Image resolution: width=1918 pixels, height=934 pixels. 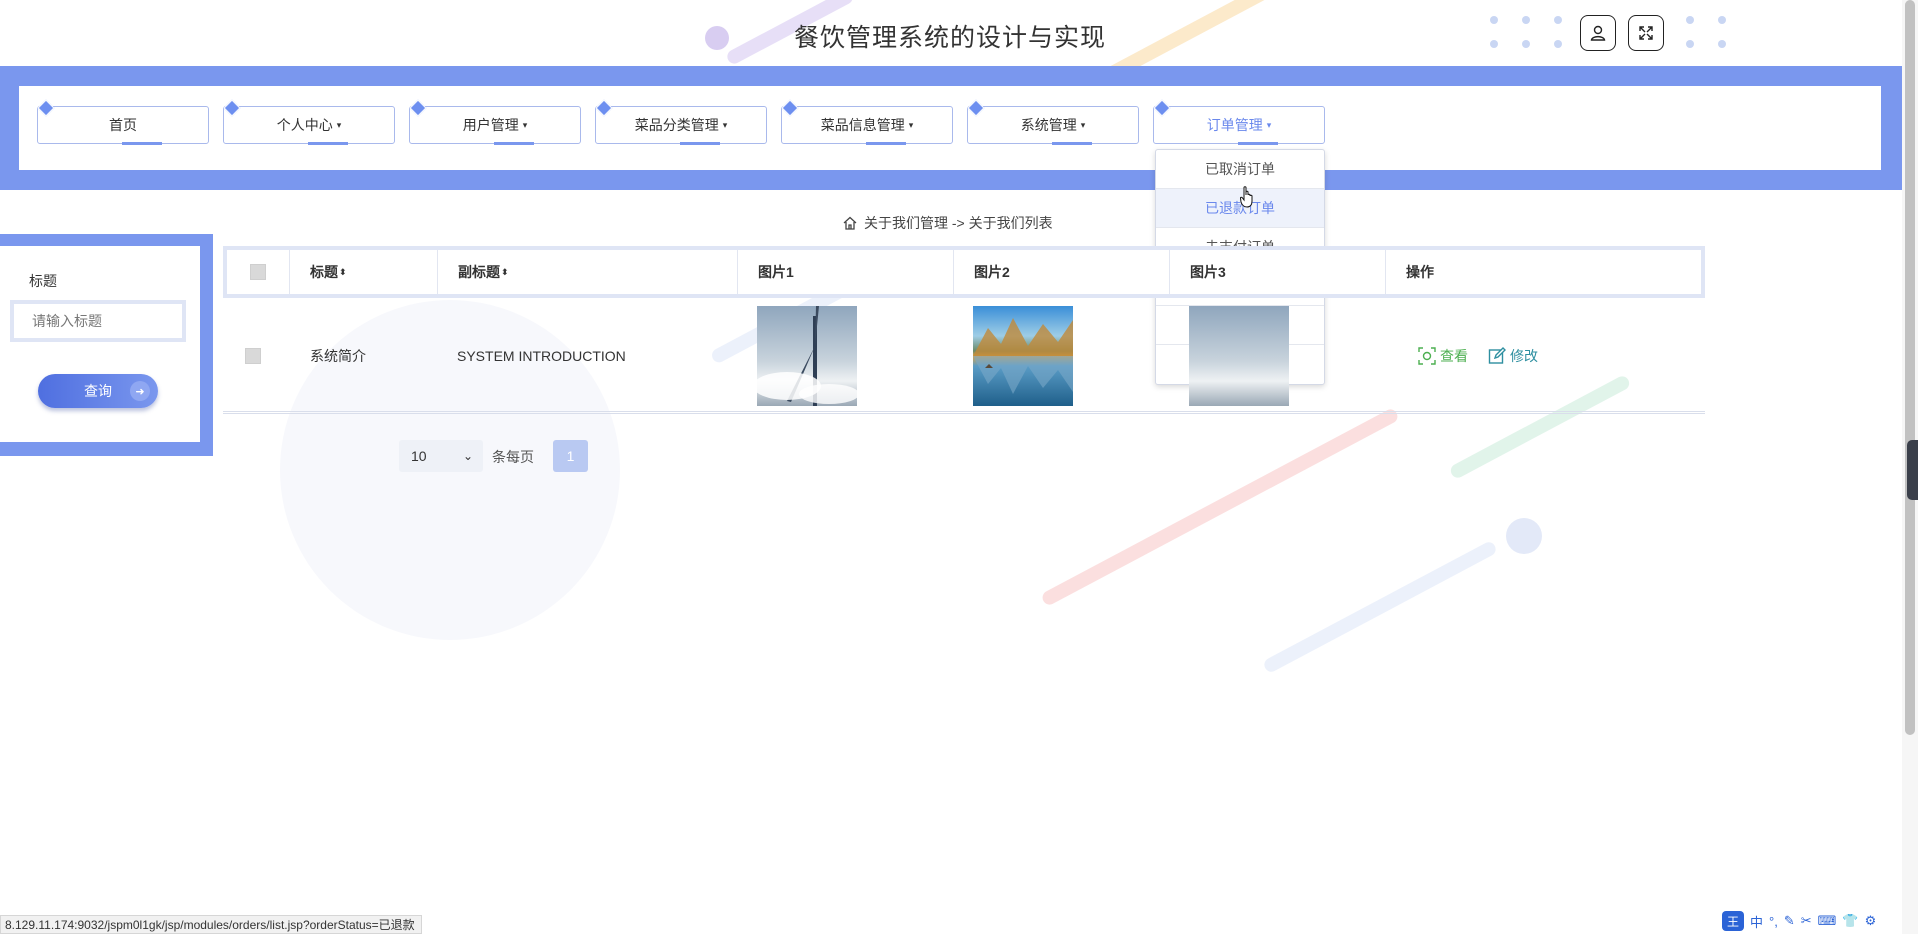 I want to click on page-size-label: 条每页, so click(x=513, y=457).